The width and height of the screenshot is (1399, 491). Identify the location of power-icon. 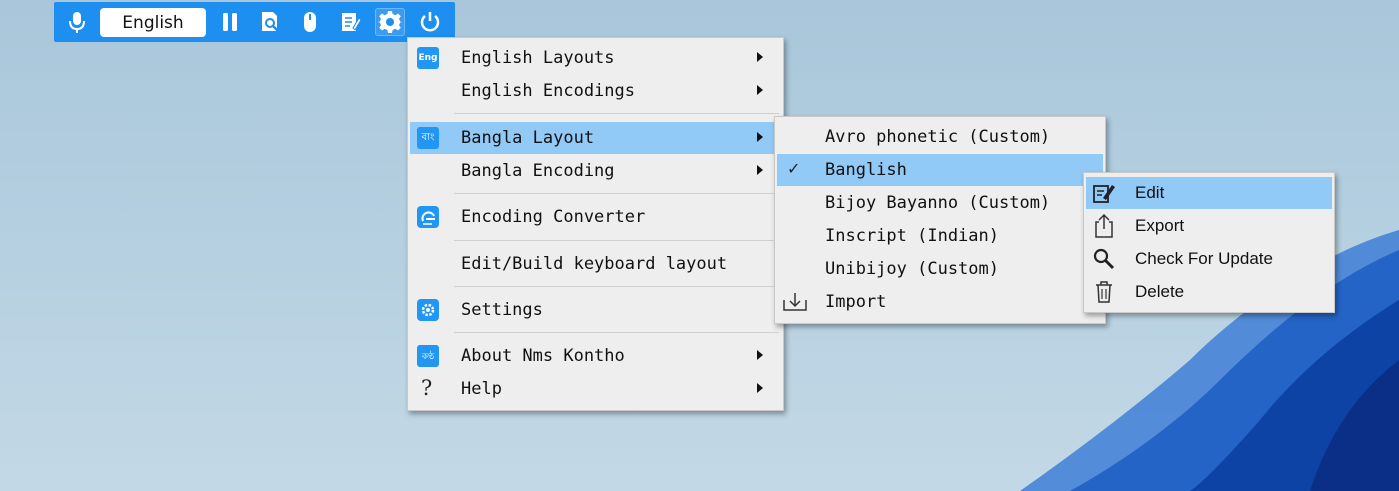
(430, 22).